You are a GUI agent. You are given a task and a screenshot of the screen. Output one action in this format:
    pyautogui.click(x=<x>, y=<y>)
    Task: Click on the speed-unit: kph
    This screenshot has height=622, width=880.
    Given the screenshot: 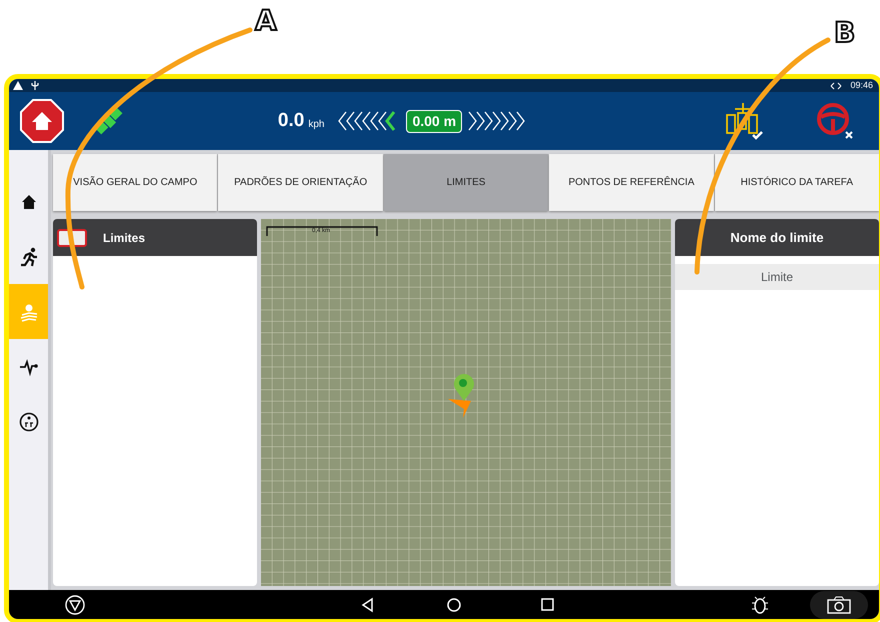 What is the action you would take?
    pyautogui.click(x=316, y=125)
    